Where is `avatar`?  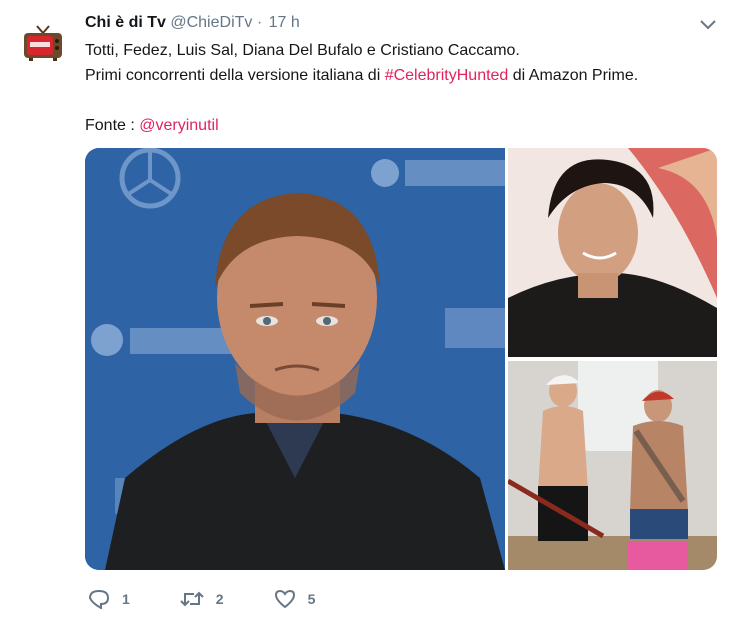
avatar is located at coordinates (43, 43).